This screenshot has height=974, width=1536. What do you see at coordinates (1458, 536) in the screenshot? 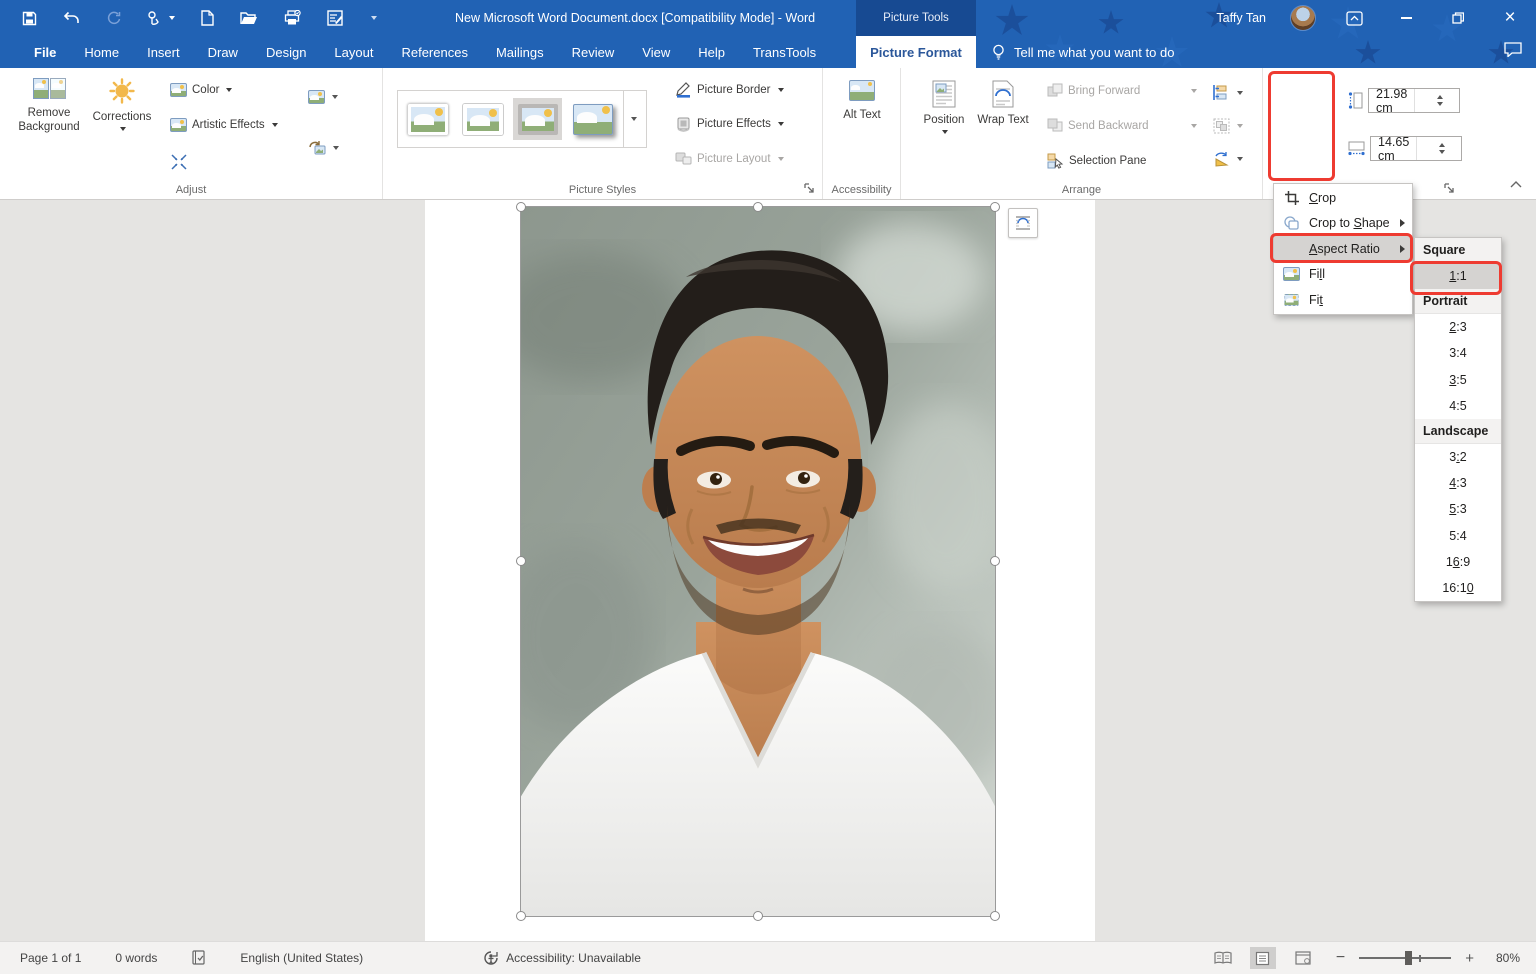
I see `aspect-ratio-option-5-4: 5:4` at bounding box center [1458, 536].